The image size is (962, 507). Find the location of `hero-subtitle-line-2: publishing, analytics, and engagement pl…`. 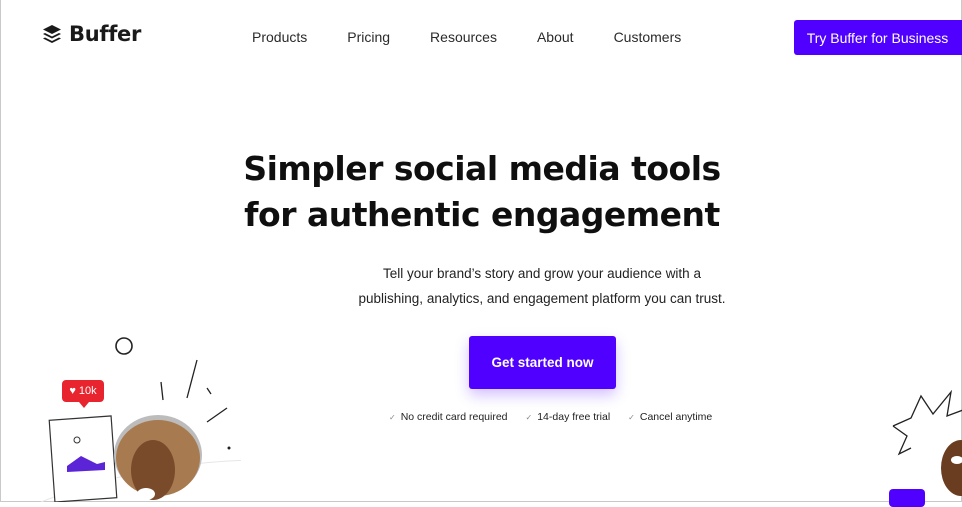

hero-subtitle-line-2: publishing, analytics, and engagement pl… is located at coordinates (542, 298).